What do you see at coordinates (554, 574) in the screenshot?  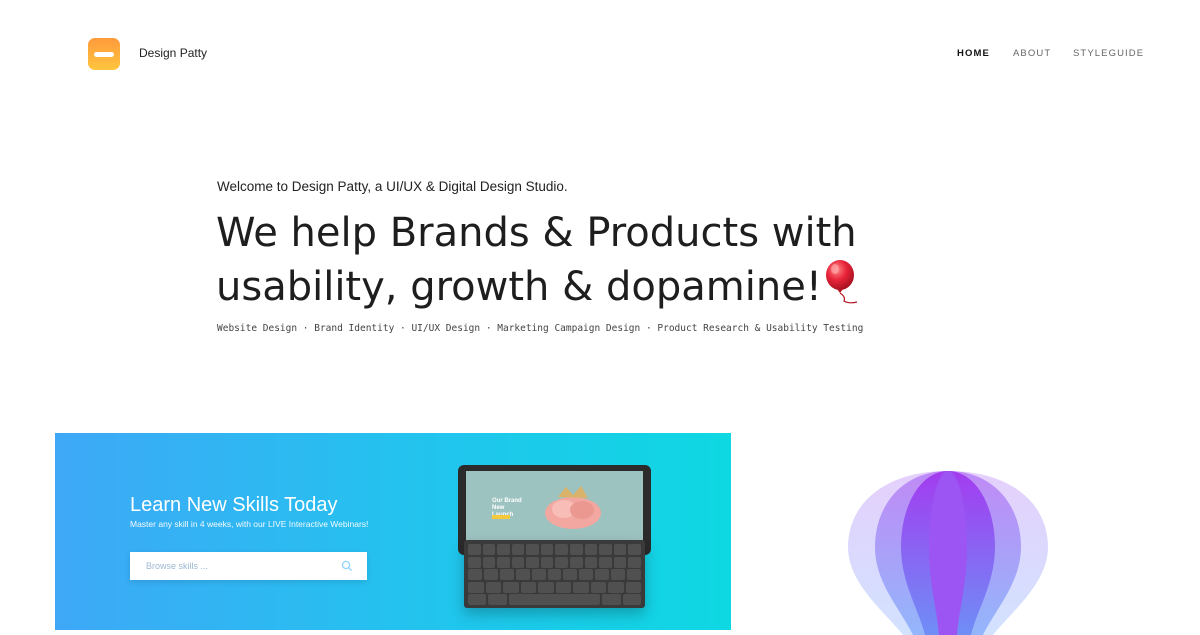 I see `keyboard` at bounding box center [554, 574].